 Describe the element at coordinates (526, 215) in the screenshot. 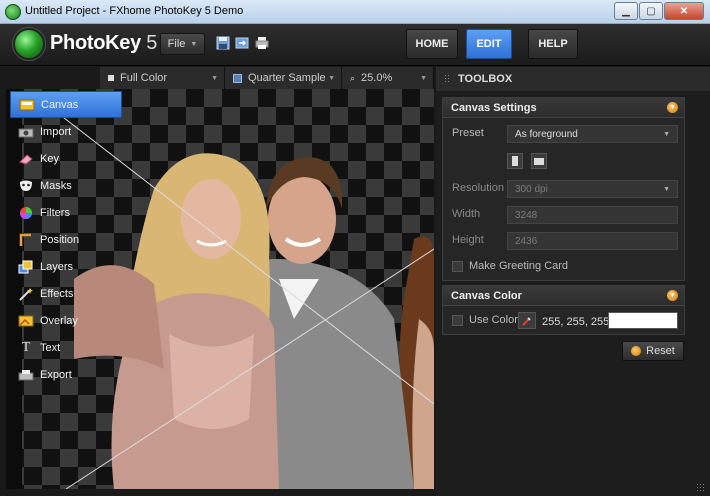

I see `width-value: 3248` at that location.